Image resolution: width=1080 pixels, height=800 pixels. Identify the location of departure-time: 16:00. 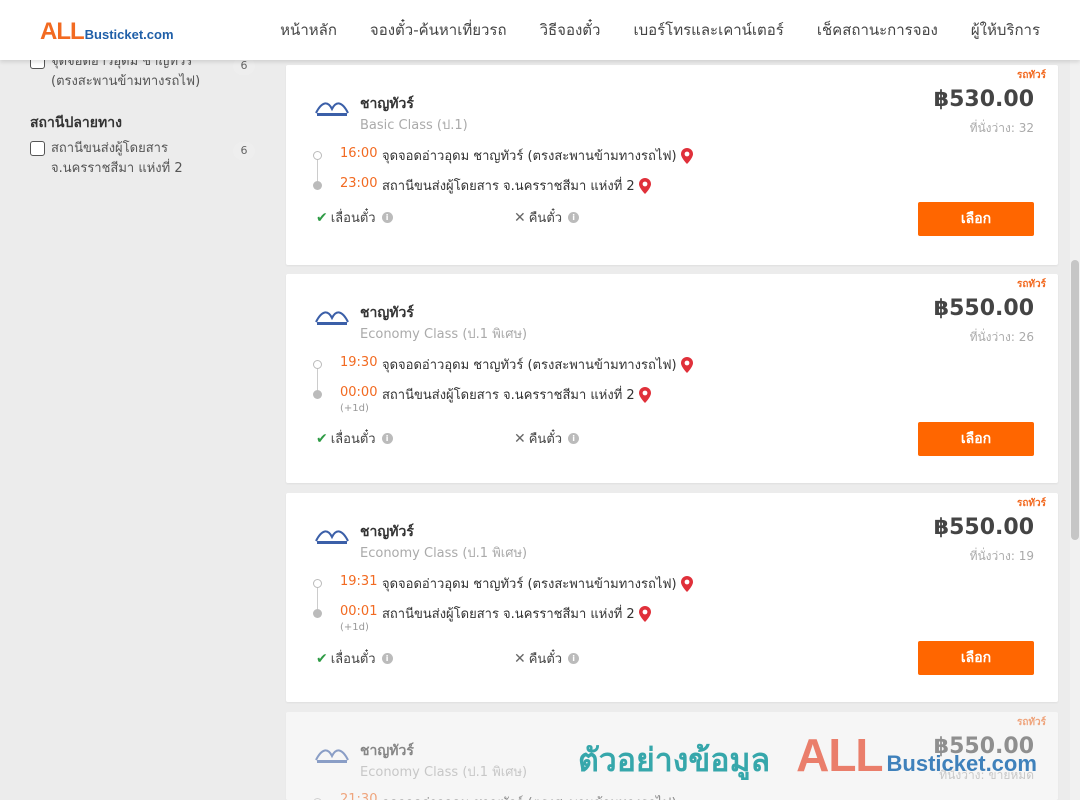
(359, 153).